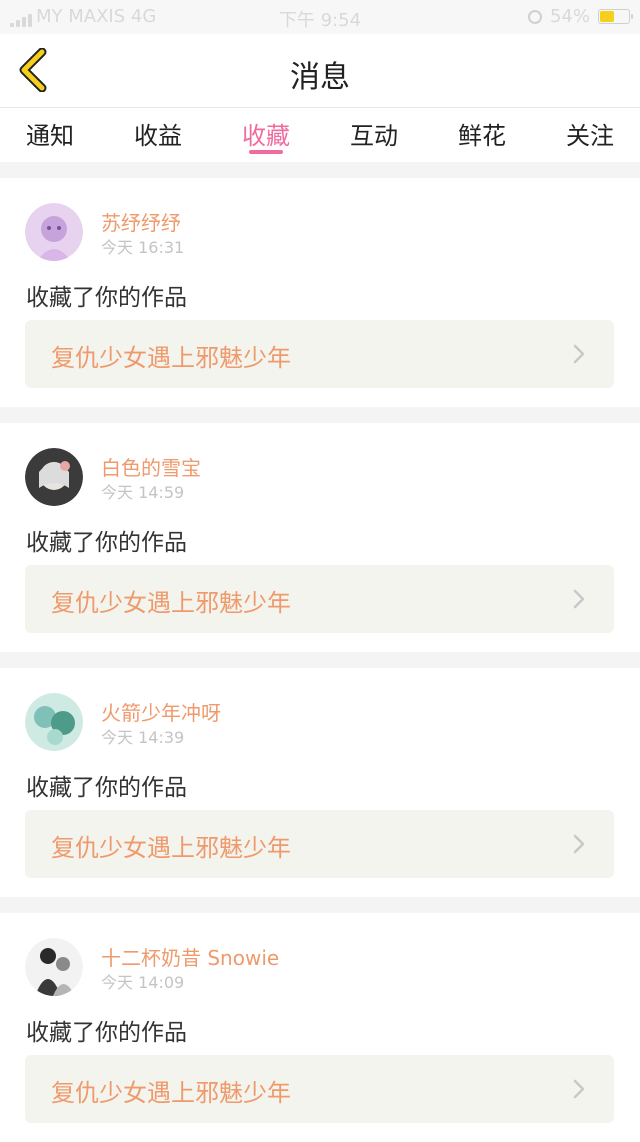  I want to click on timestamp: 今天 16:31, so click(143, 247).